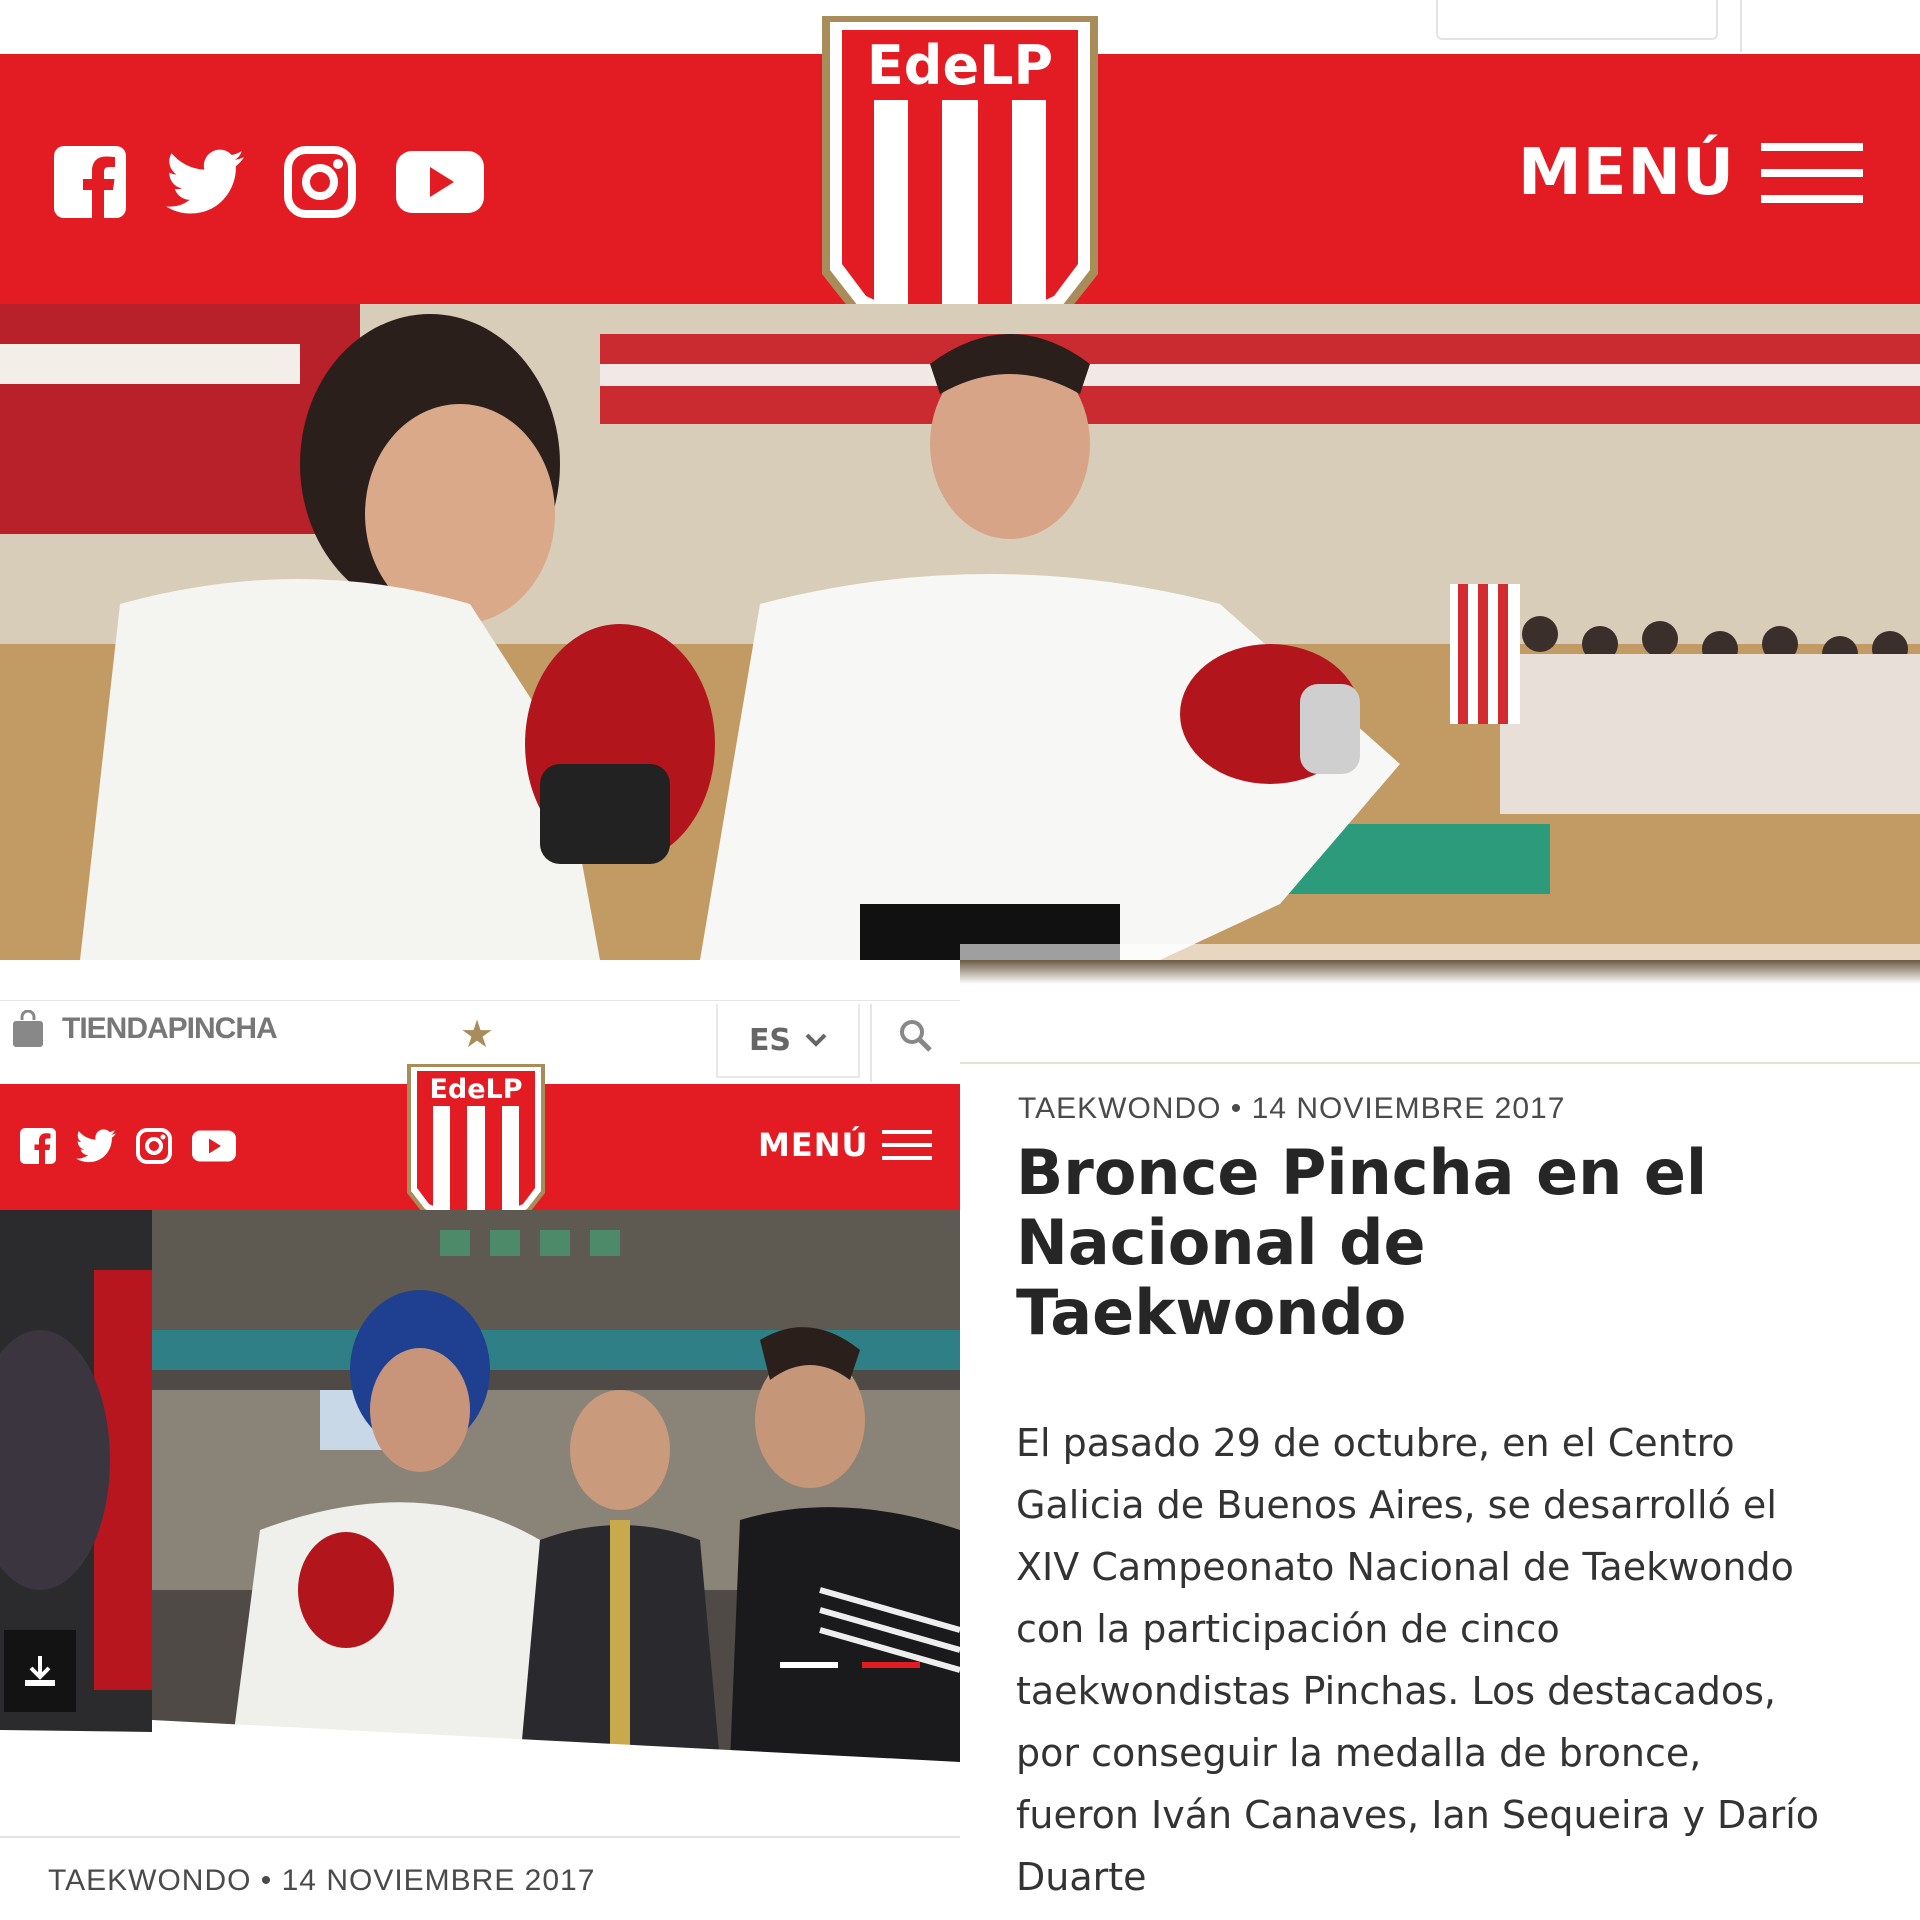  I want to click on download-icon, so click(40, 1671).